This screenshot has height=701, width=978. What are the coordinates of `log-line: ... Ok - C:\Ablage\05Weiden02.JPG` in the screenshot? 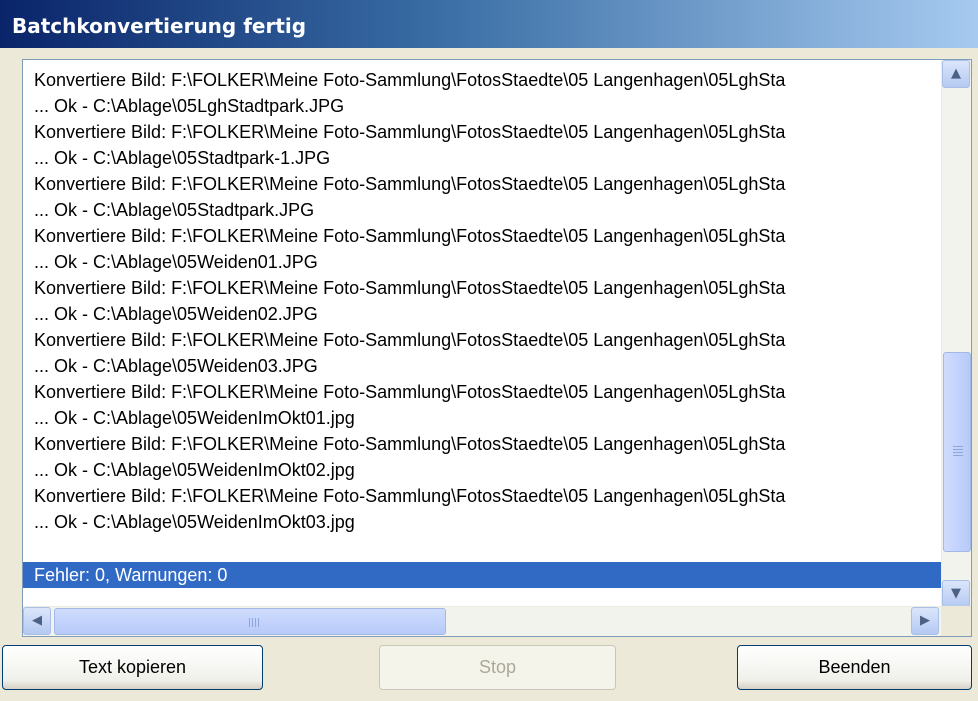 It's located at (176, 314).